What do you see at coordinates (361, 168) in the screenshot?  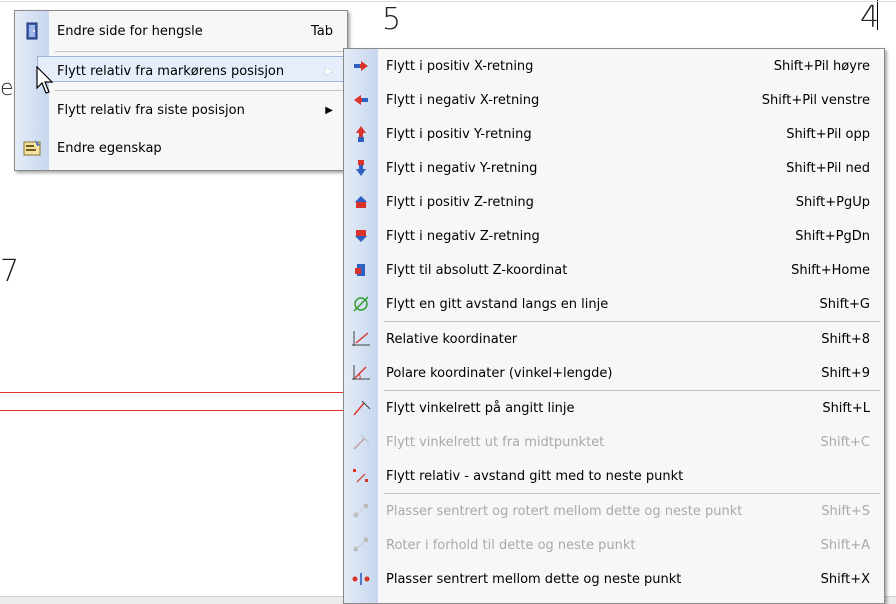 I see `move-y-negative-icon` at bounding box center [361, 168].